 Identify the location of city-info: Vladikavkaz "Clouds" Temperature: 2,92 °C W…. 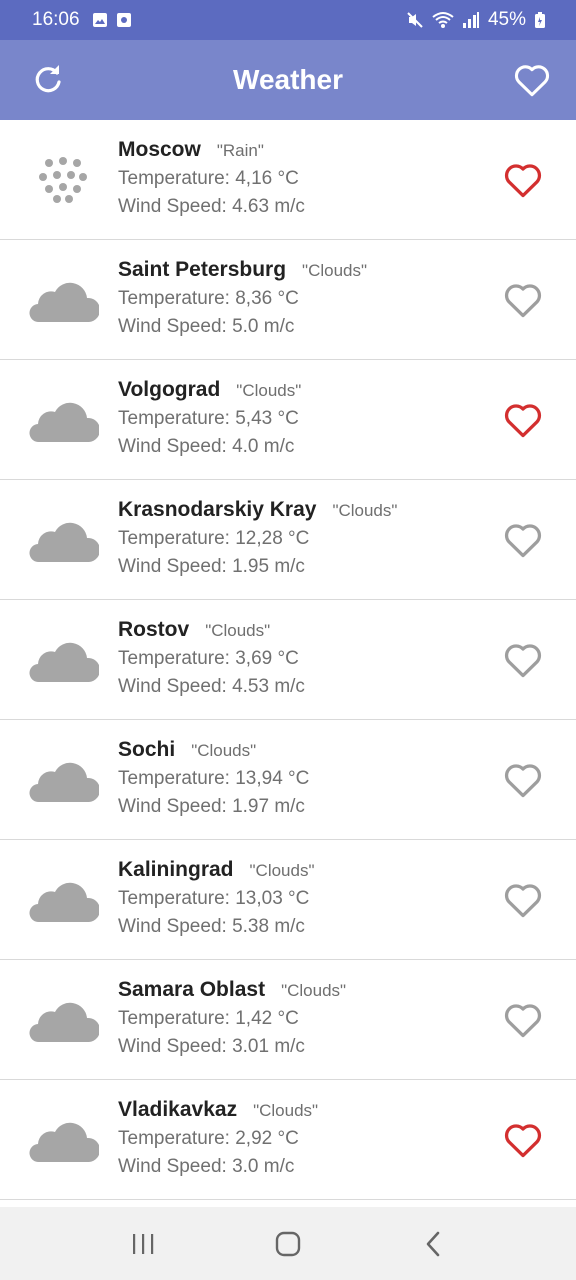
(218, 1138).